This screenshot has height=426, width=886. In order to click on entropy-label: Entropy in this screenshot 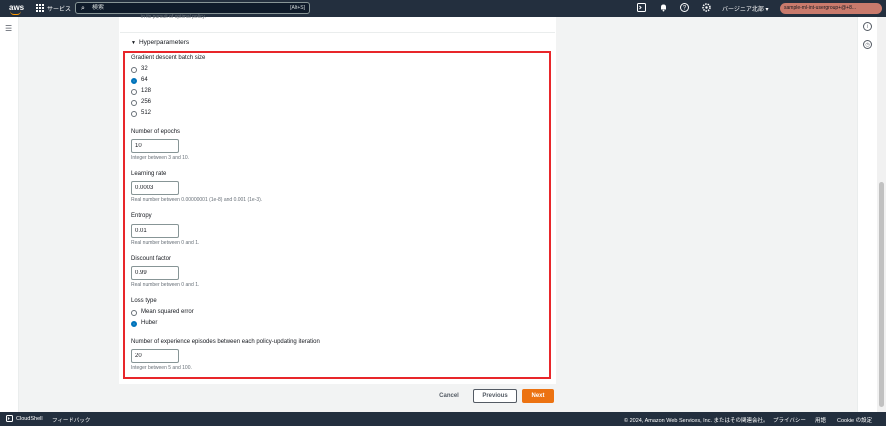, I will do `click(141, 216)`.